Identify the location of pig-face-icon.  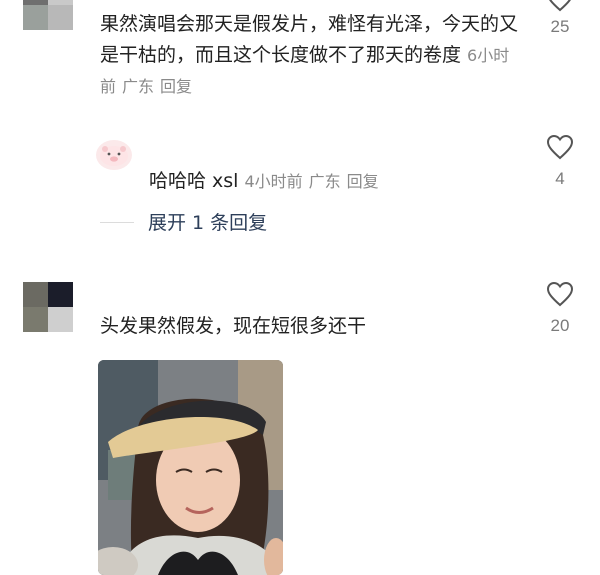
(114, 156).